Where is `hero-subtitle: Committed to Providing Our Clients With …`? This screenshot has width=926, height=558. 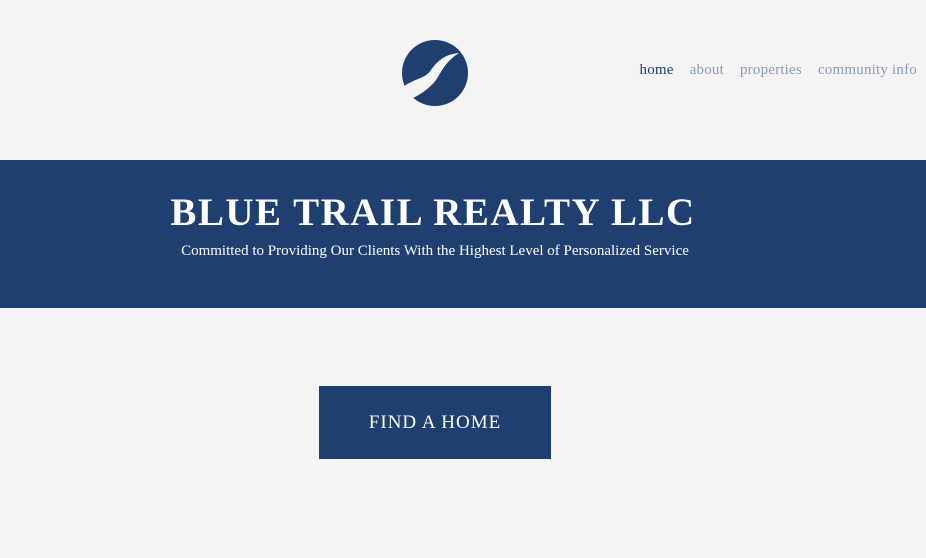
hero-subtitle: Committed to Providing Our Clients With … is located at coordinates (435, 251).